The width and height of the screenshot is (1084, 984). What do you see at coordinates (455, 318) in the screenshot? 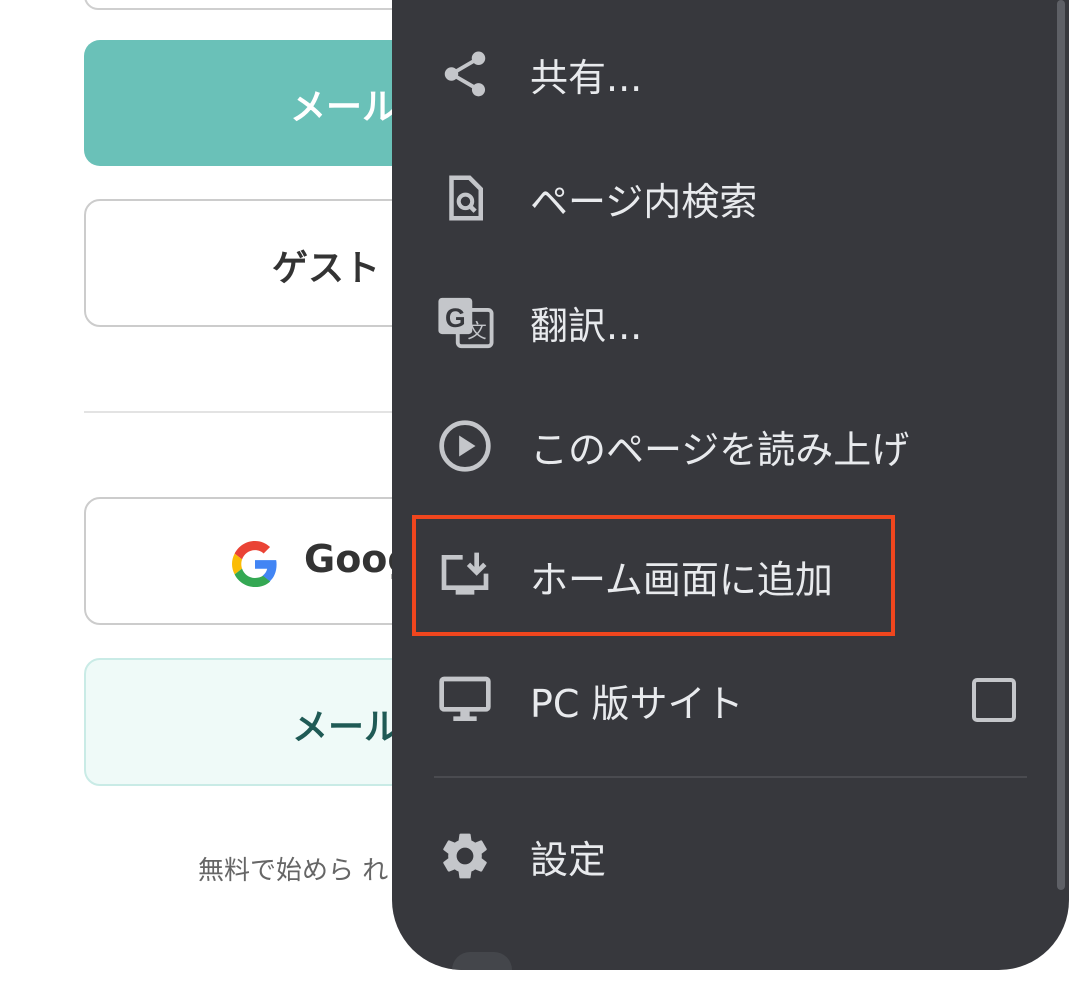
I see `svg-text: G` at bounding box center [455, 318].